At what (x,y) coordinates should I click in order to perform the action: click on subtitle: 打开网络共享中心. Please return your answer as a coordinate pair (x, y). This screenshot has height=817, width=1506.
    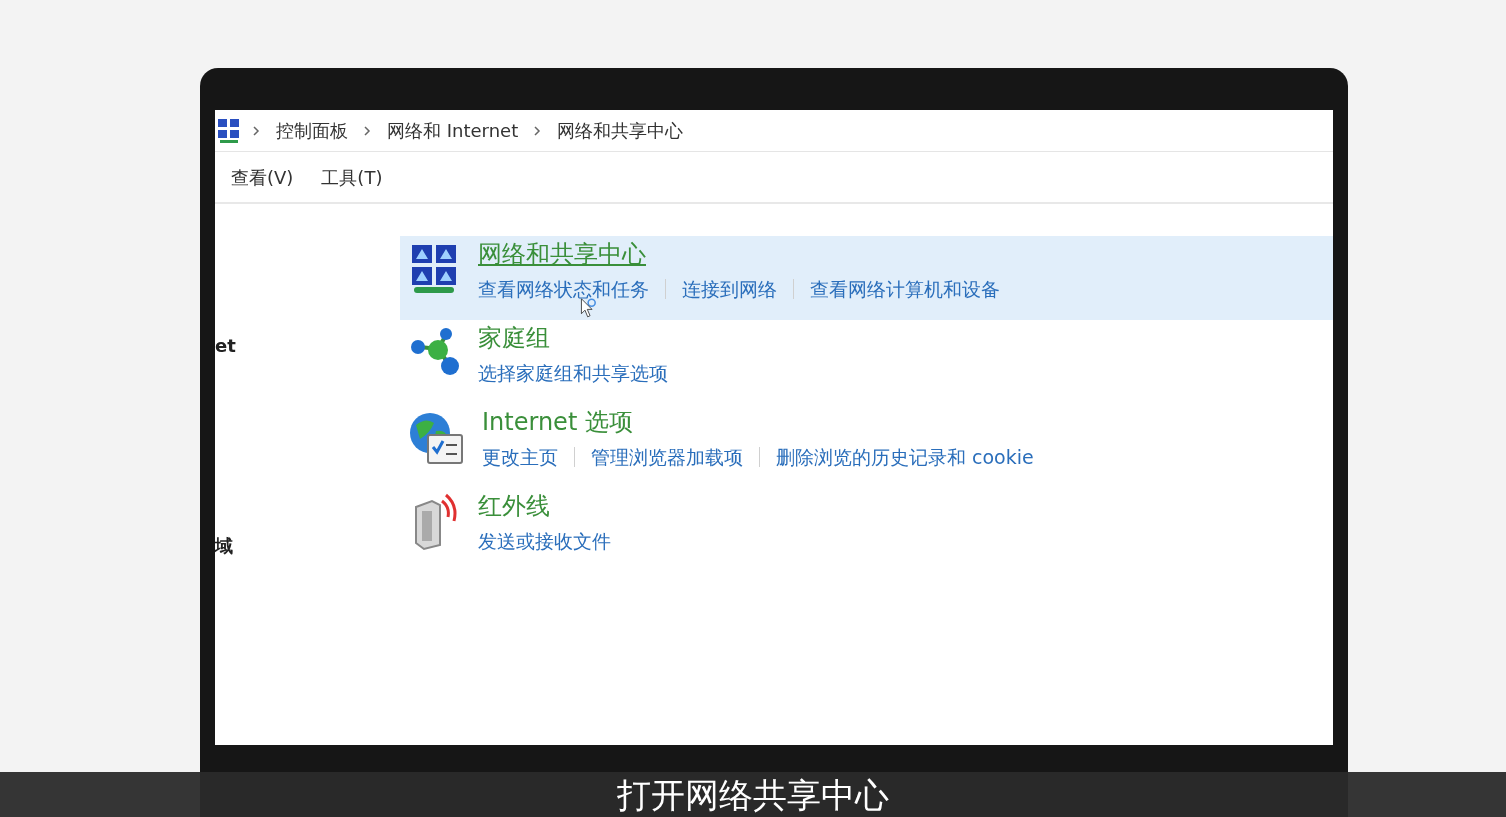
    Looking at the image, I should click on (753, 794).